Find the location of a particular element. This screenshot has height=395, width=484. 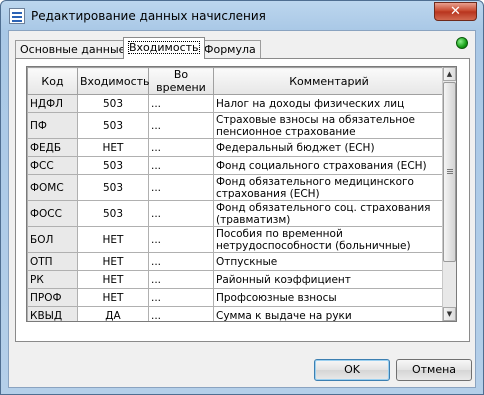

cell-comment: Налог на доходы физических лиц is located at coordinates (329, 103).